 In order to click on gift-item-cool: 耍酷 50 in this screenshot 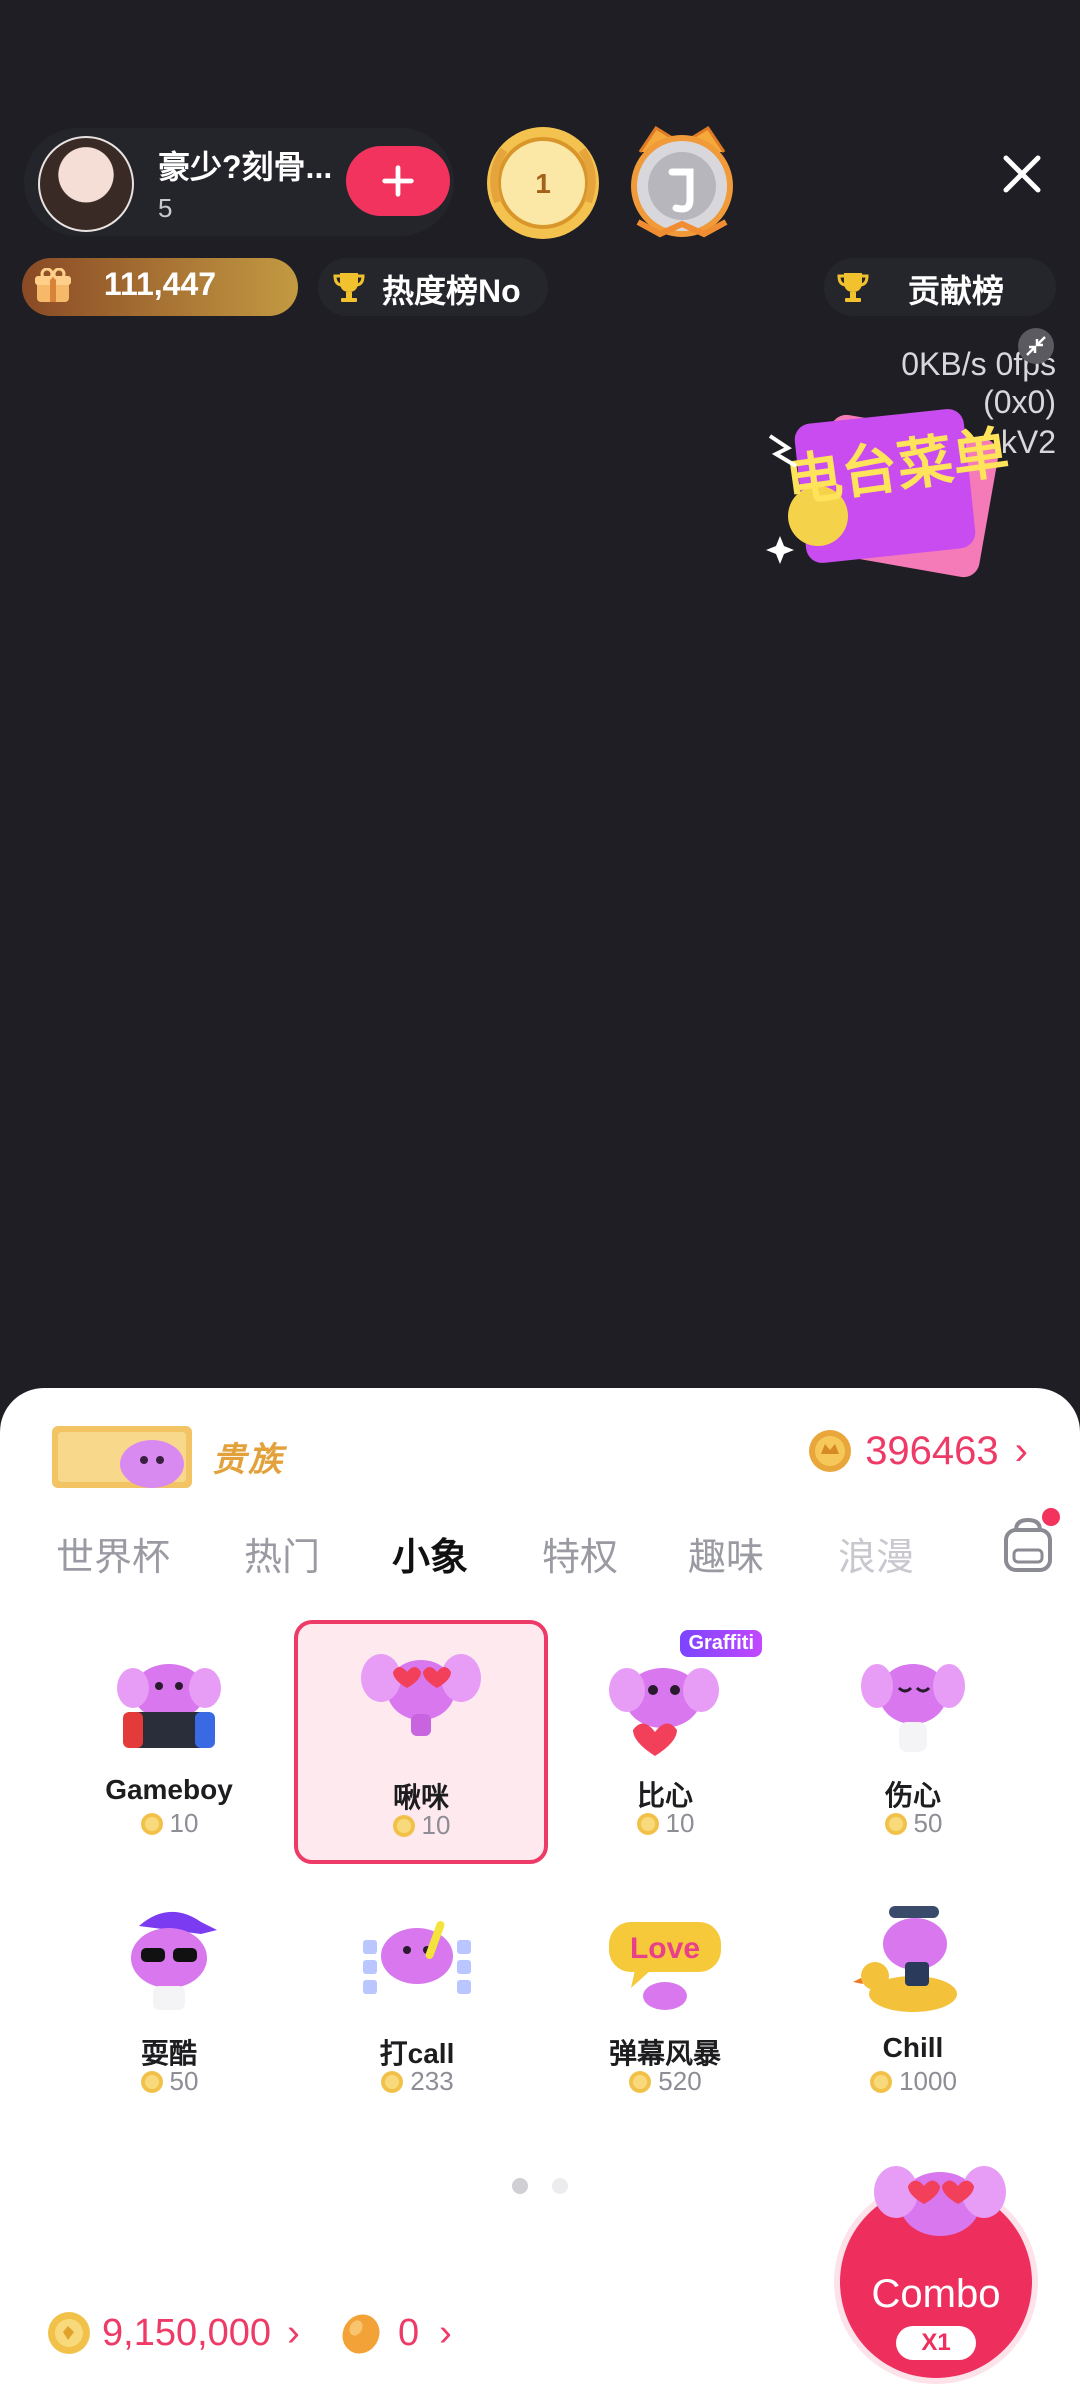, I will do `click(169, 1998)`.